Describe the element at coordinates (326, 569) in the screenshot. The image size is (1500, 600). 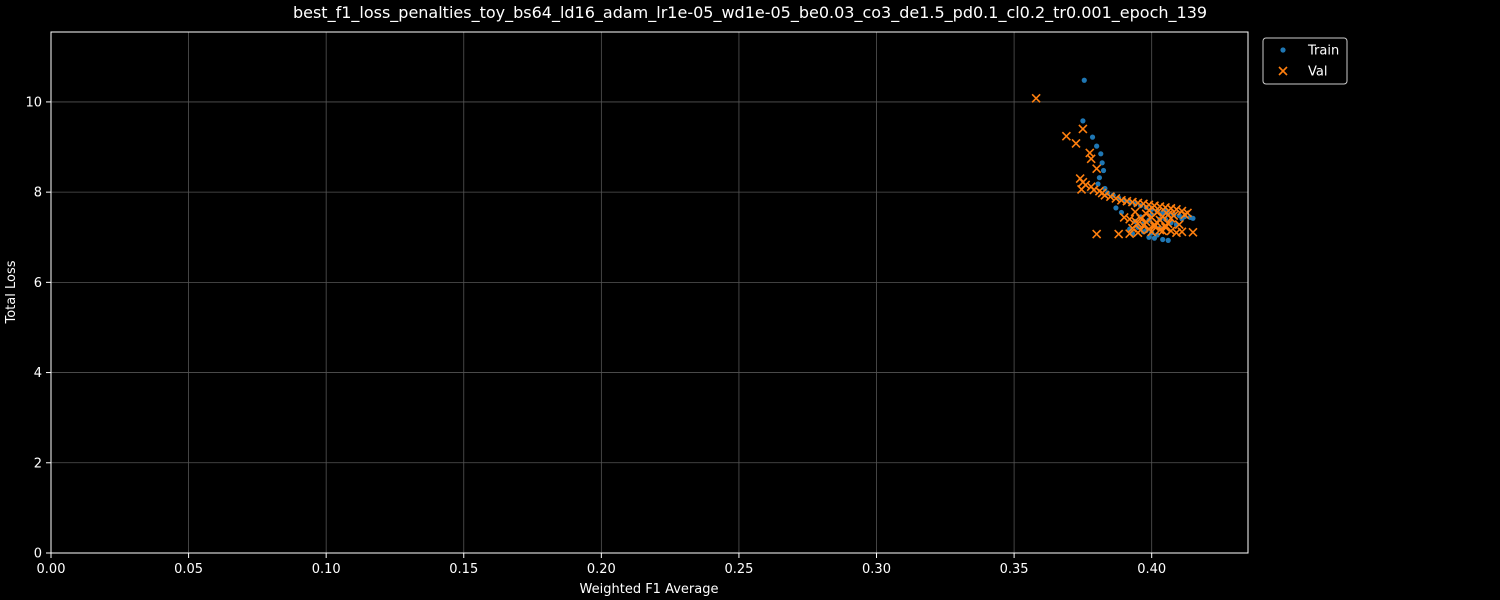
I see `x-tick-label: 0.10` at that location.